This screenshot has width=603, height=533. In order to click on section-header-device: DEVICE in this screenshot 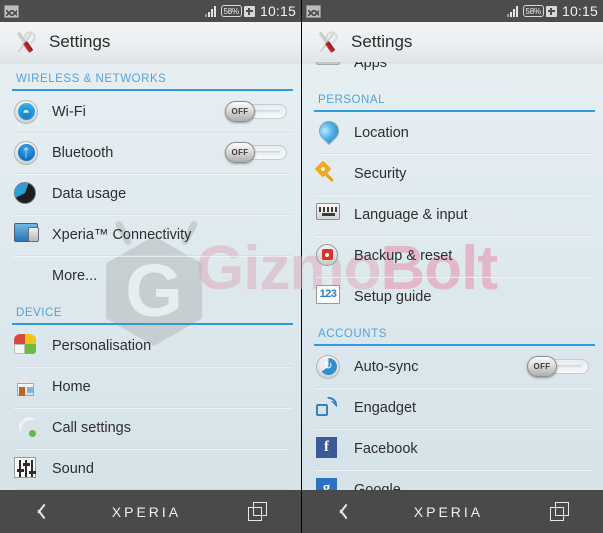, I will do `click(39, 313)`.